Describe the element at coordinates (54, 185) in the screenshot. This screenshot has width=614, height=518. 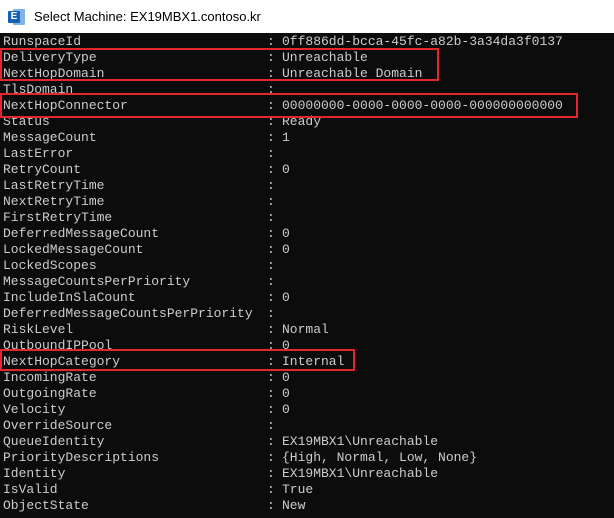
I see `property-name: LastRetryTime` at that location.